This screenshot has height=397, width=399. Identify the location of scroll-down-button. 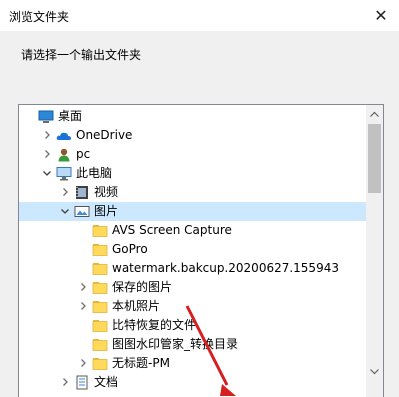
(374, 371).